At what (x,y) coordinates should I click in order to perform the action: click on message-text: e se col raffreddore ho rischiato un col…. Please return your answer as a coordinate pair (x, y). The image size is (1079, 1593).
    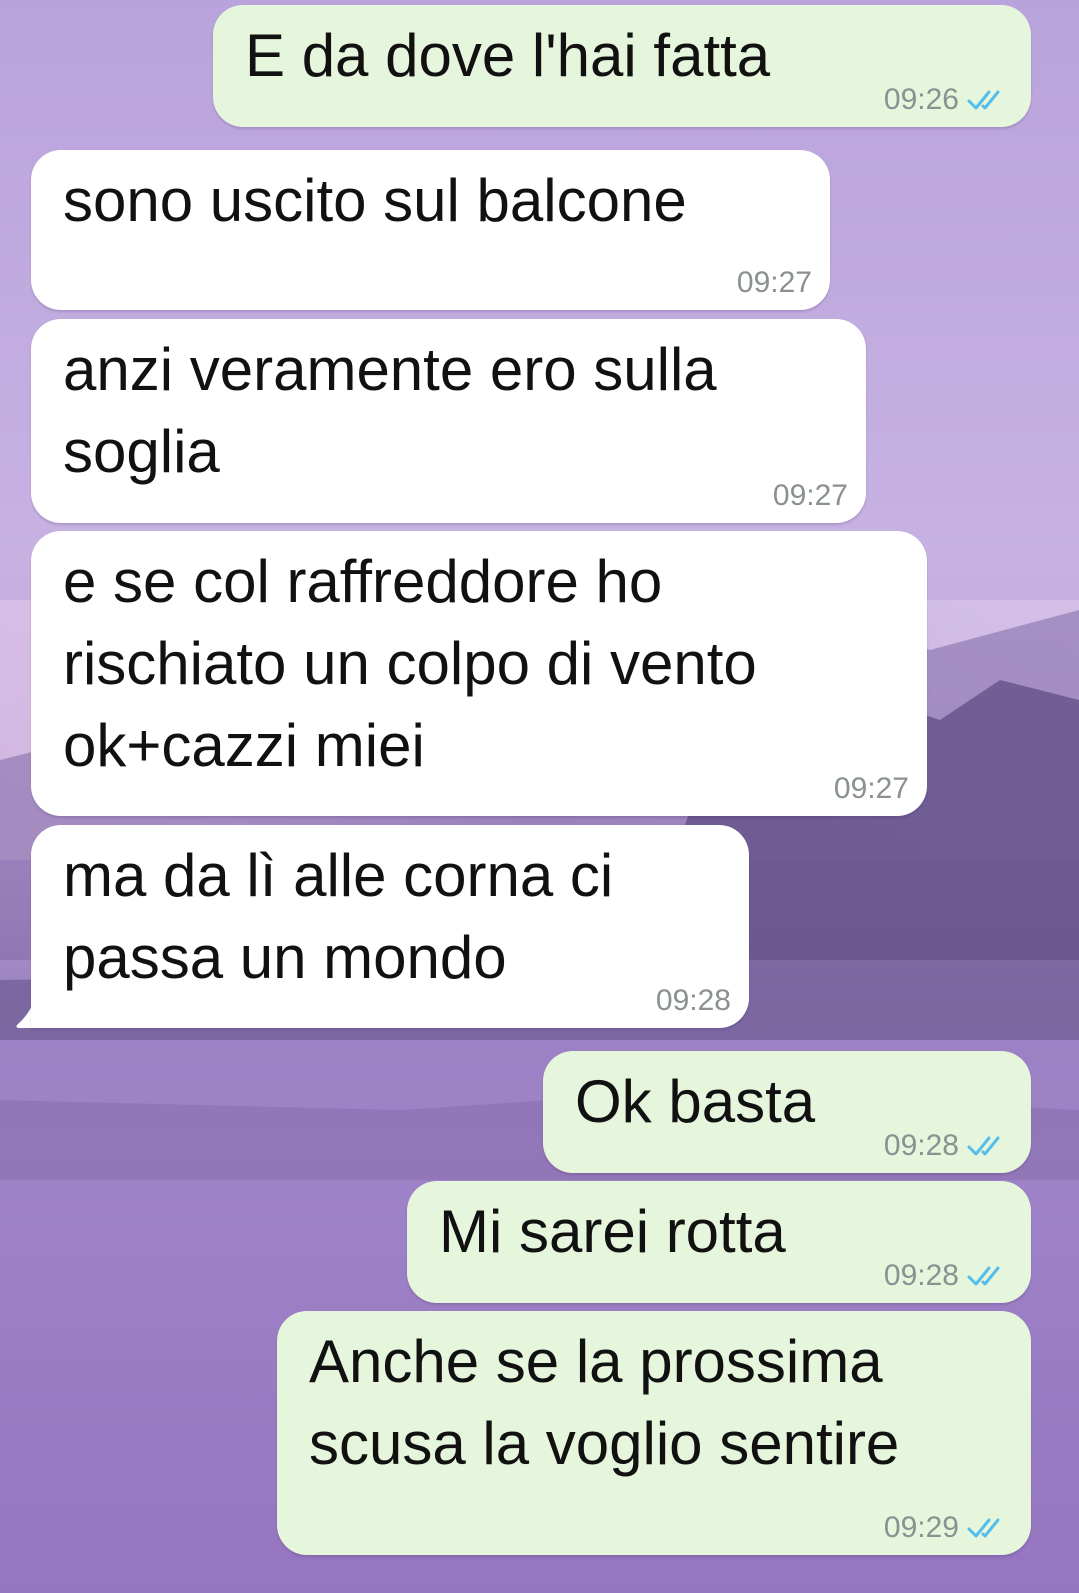
    Looking at the image, I should click on (410, 663).